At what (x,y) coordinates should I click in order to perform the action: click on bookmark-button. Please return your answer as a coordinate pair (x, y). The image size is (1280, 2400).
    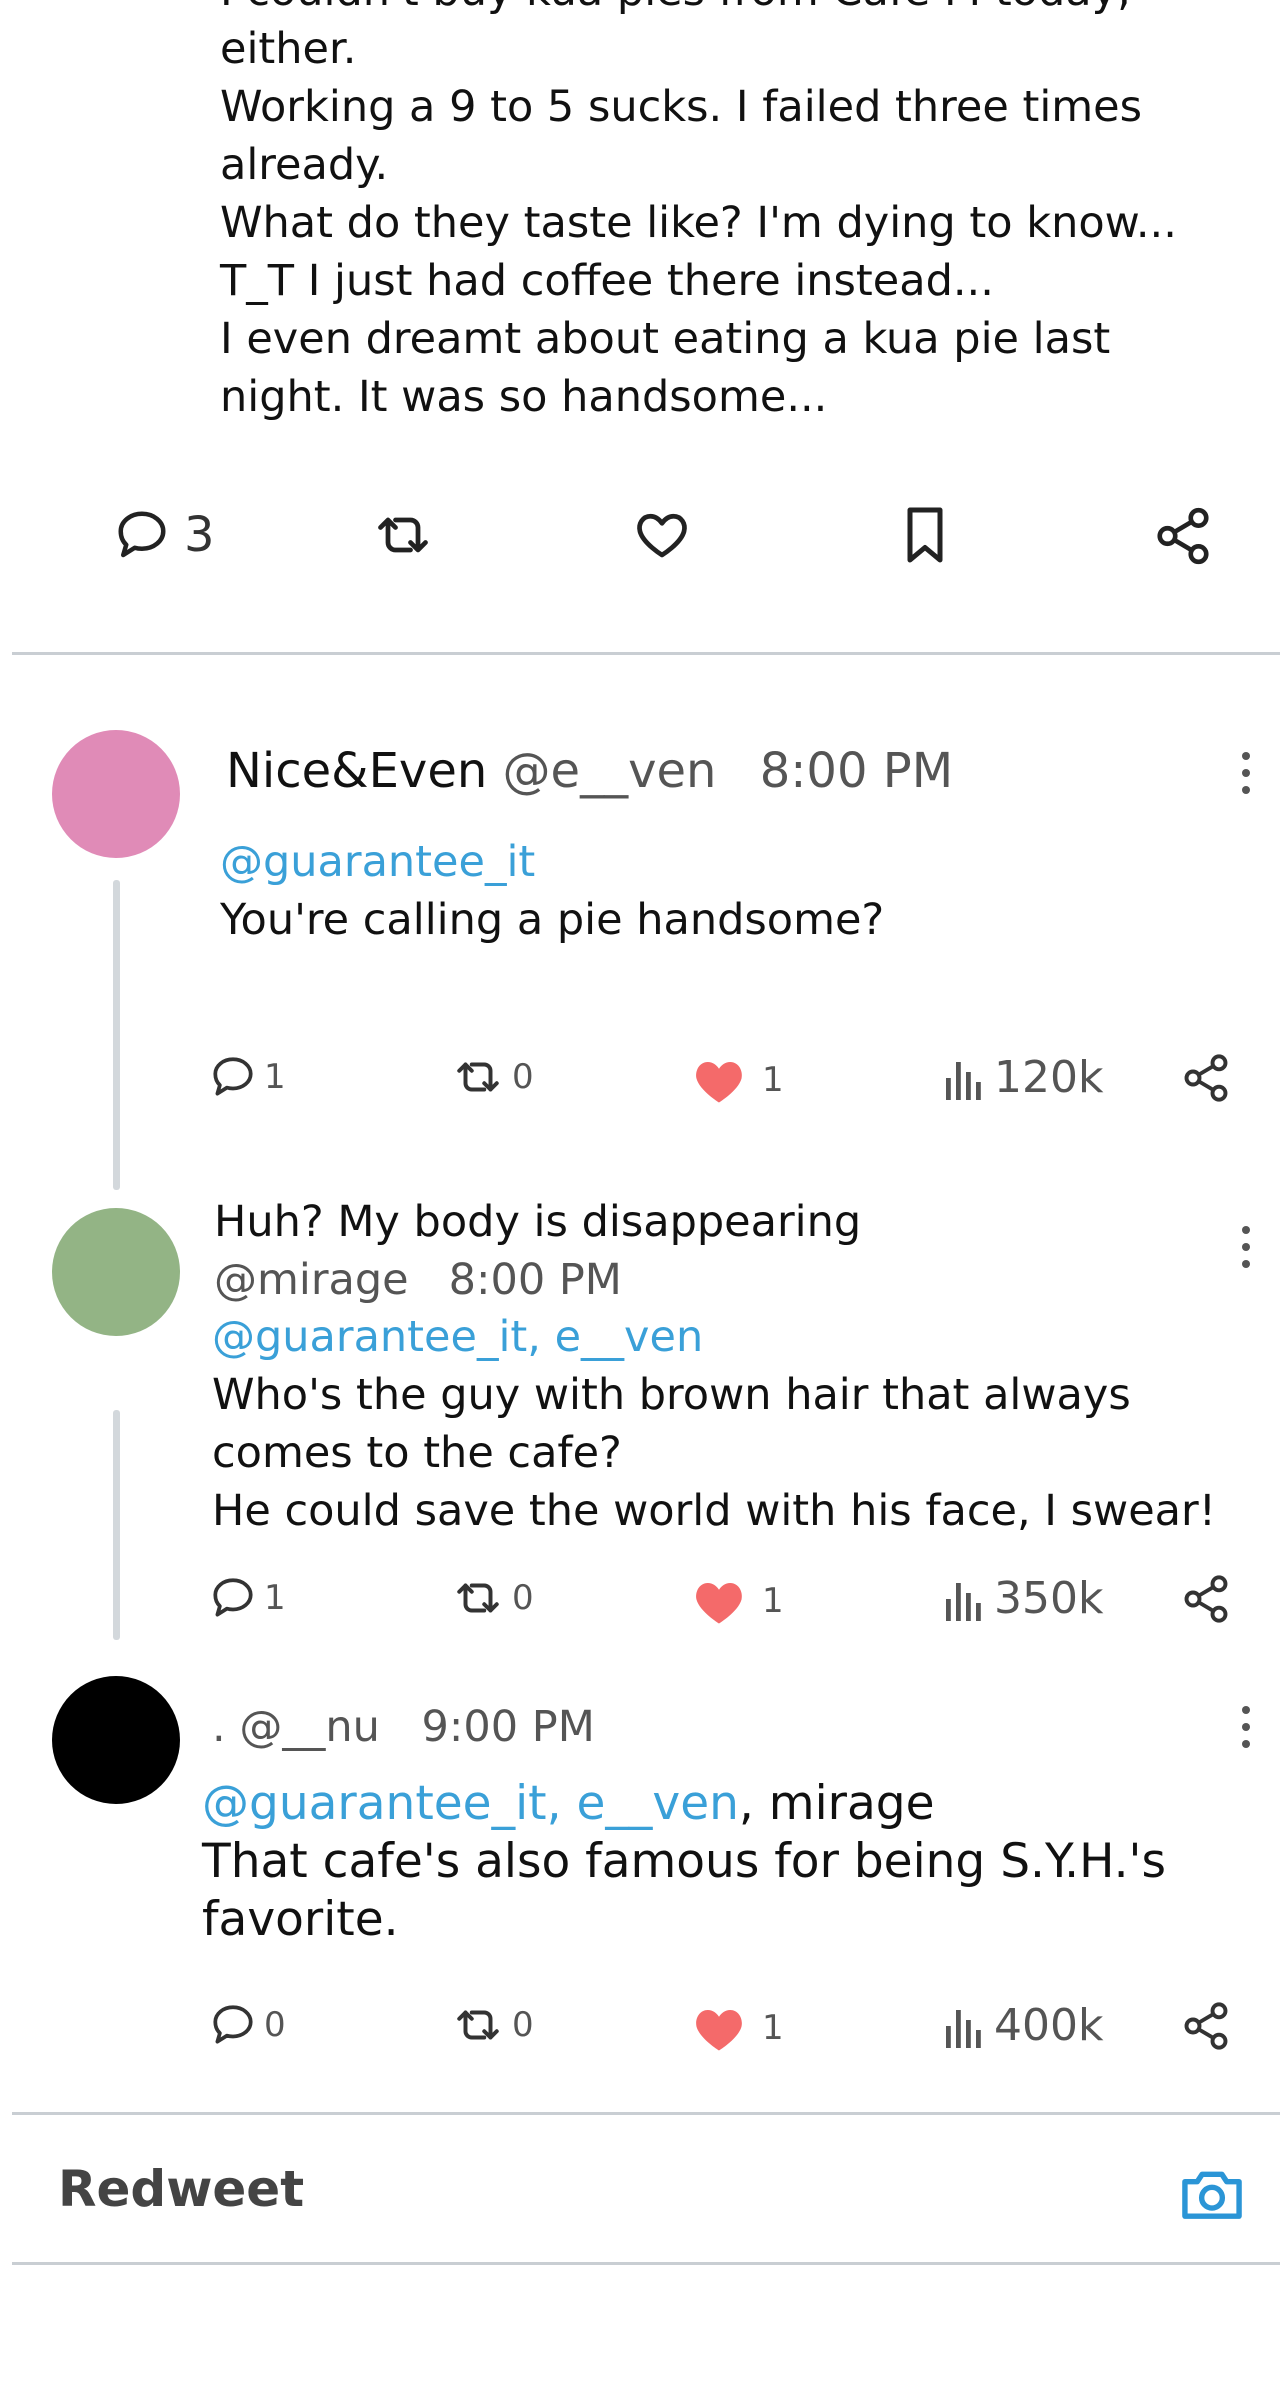
    Looking at the image, I should click on (925, 535).